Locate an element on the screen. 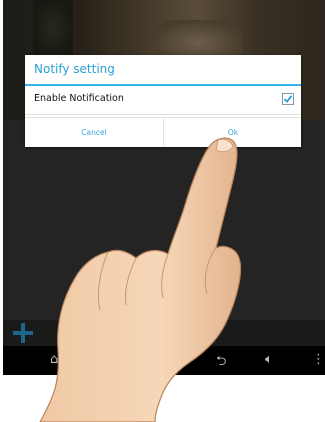 This screenshot has width=325, height=422. enable-notification-checkbox is located at coordinates (288, 99).